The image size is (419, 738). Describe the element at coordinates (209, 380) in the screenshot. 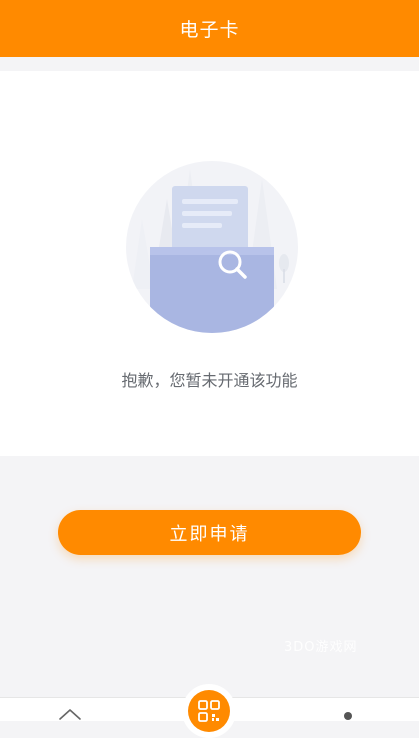

I see `empty-state-message: 抱歉，您暂未开通该功能` at that location.